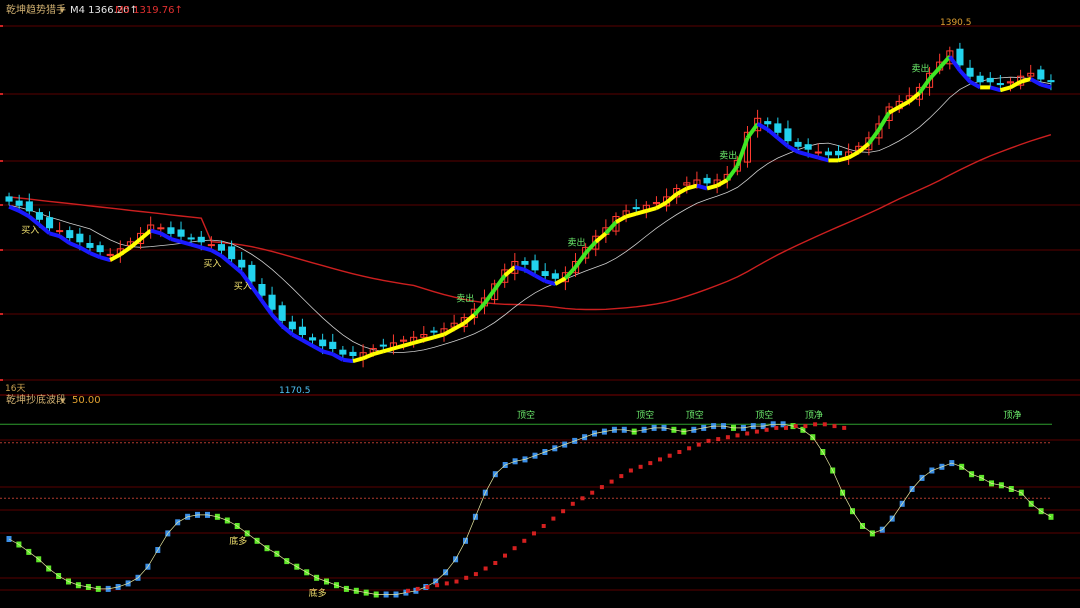  What do you see at coordinates (149, 10) in the screenshot?
I see `ma5-label: M5 1319.76↑` at bounding box center [149, 10].